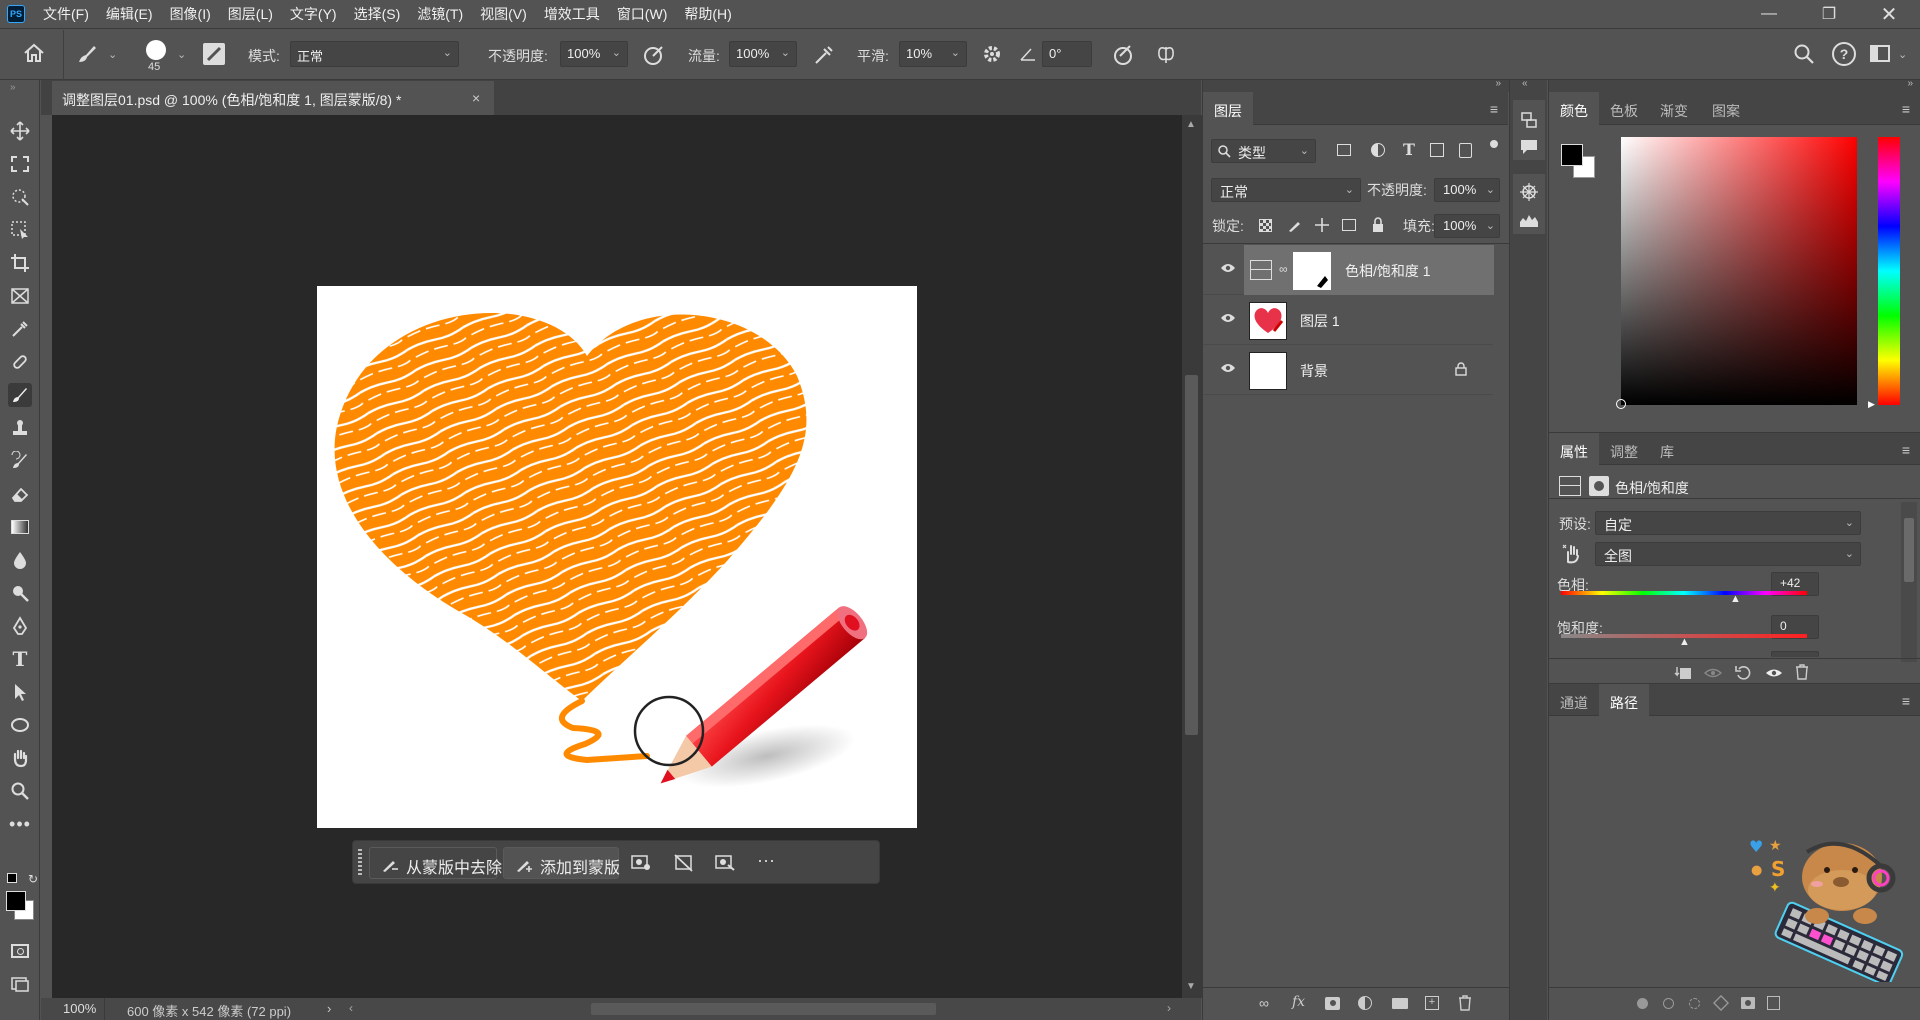 Image resolution: width=1920 pixels, height=1020 pixels. What do you see at coordinates (1525, 83) in the screenshot?
I see `expand-icon: «` at bounding box center [1525, 83].